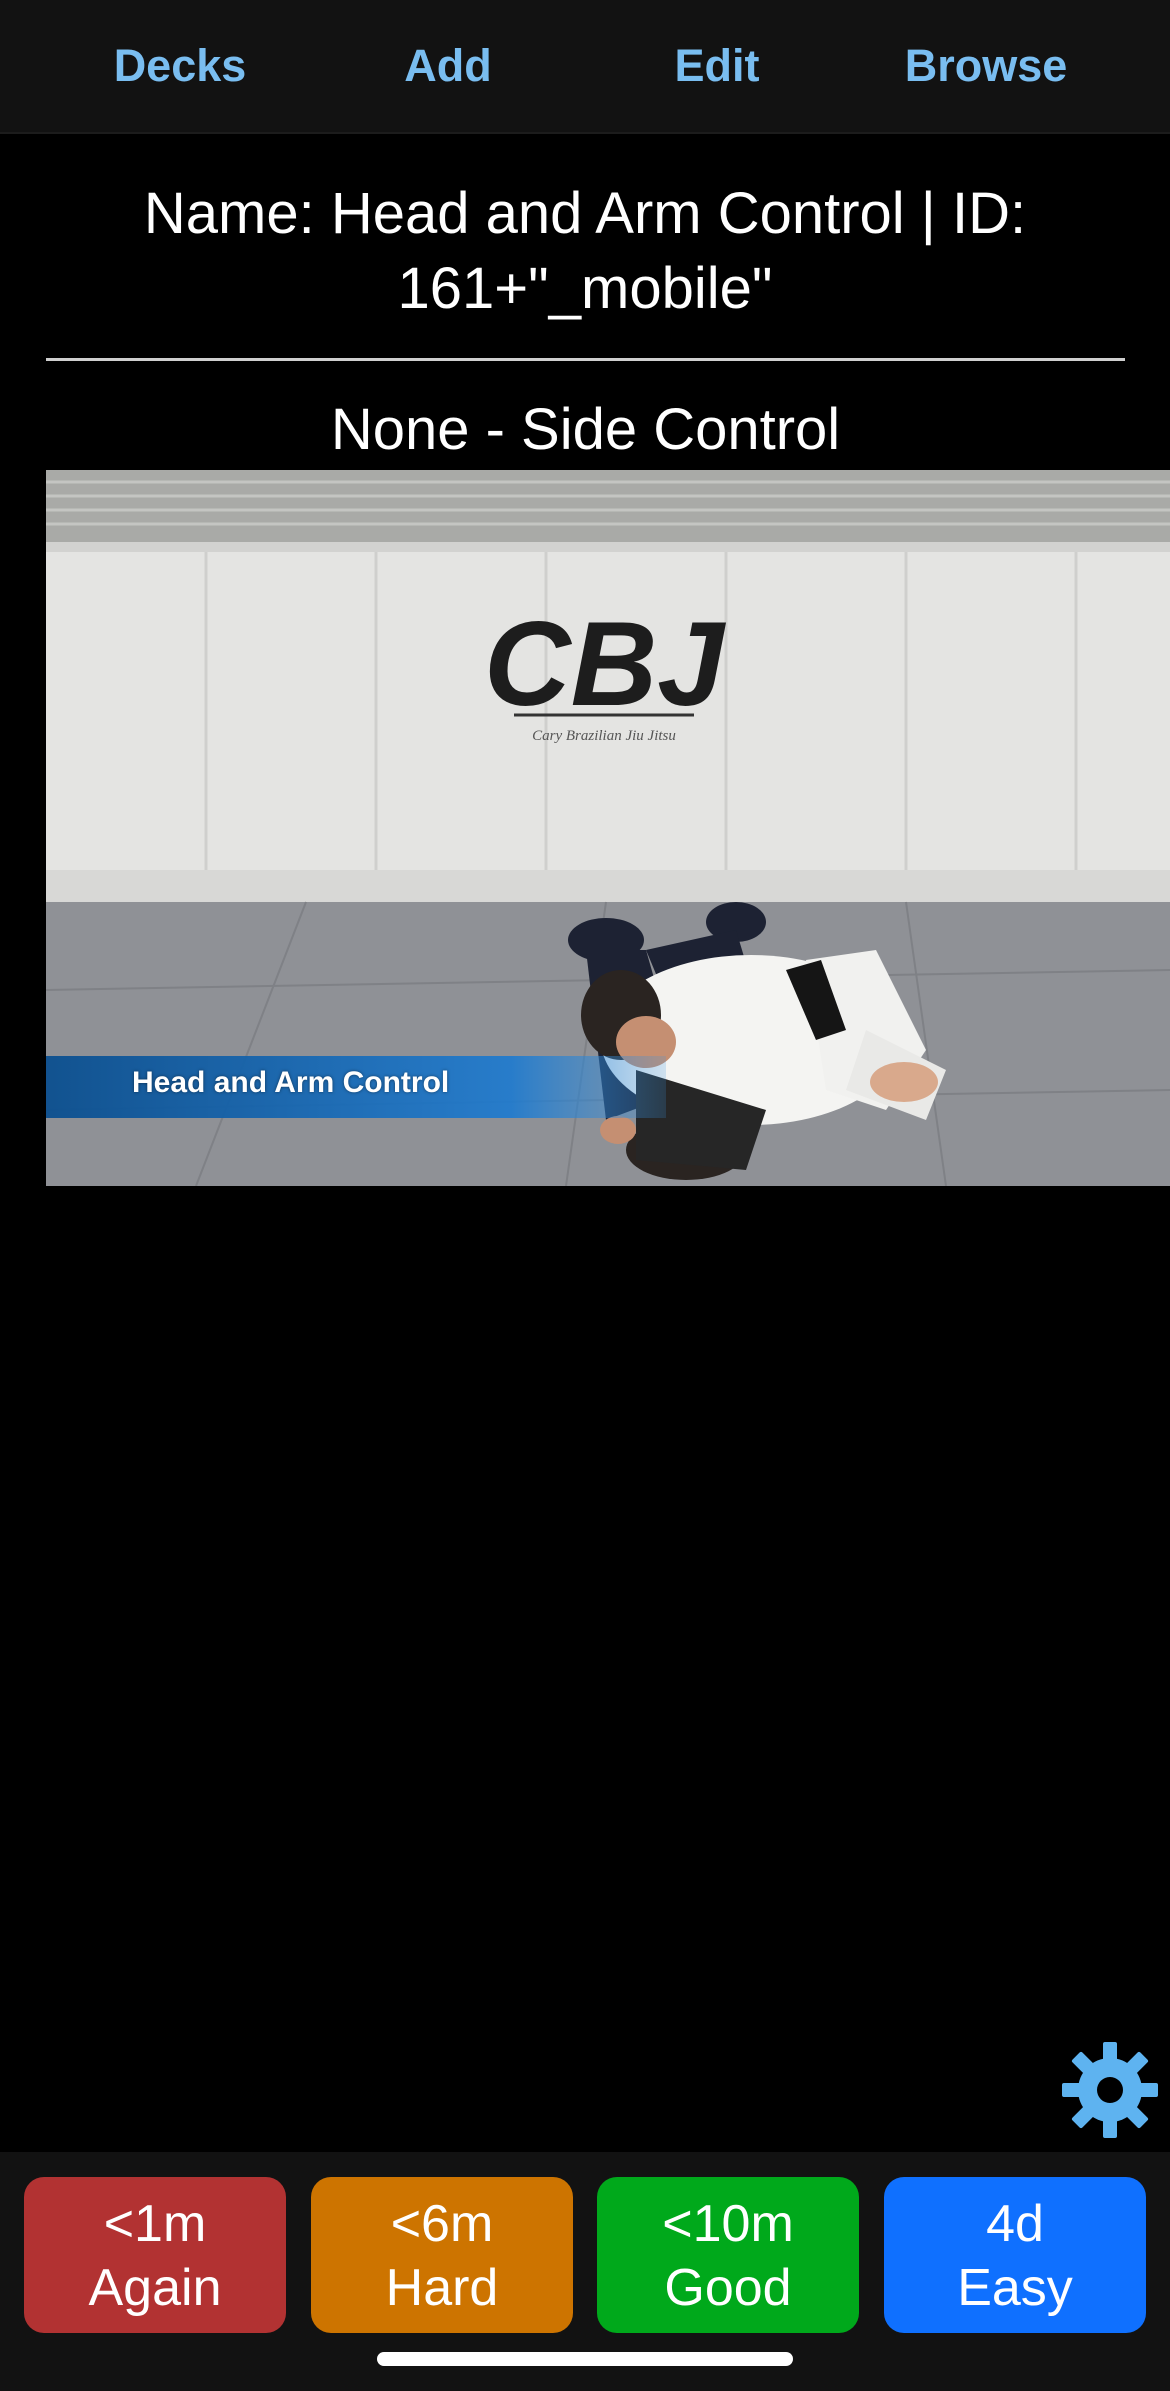  I want to click on hard-label: Hard, so click(442, 2288).